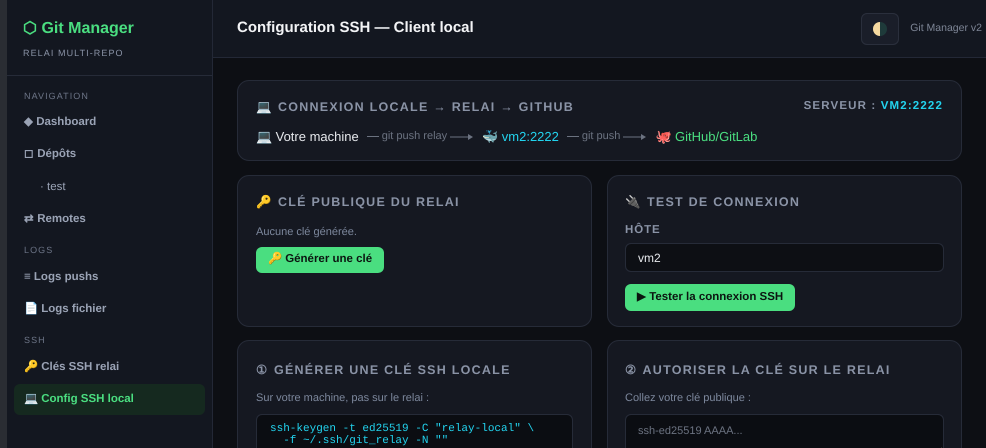 The image size is (986, 448). What do you see at coordinates (911, 106) in the screenshot?
I see `server-value: VM2:2222` at bounding box center [911, 106].